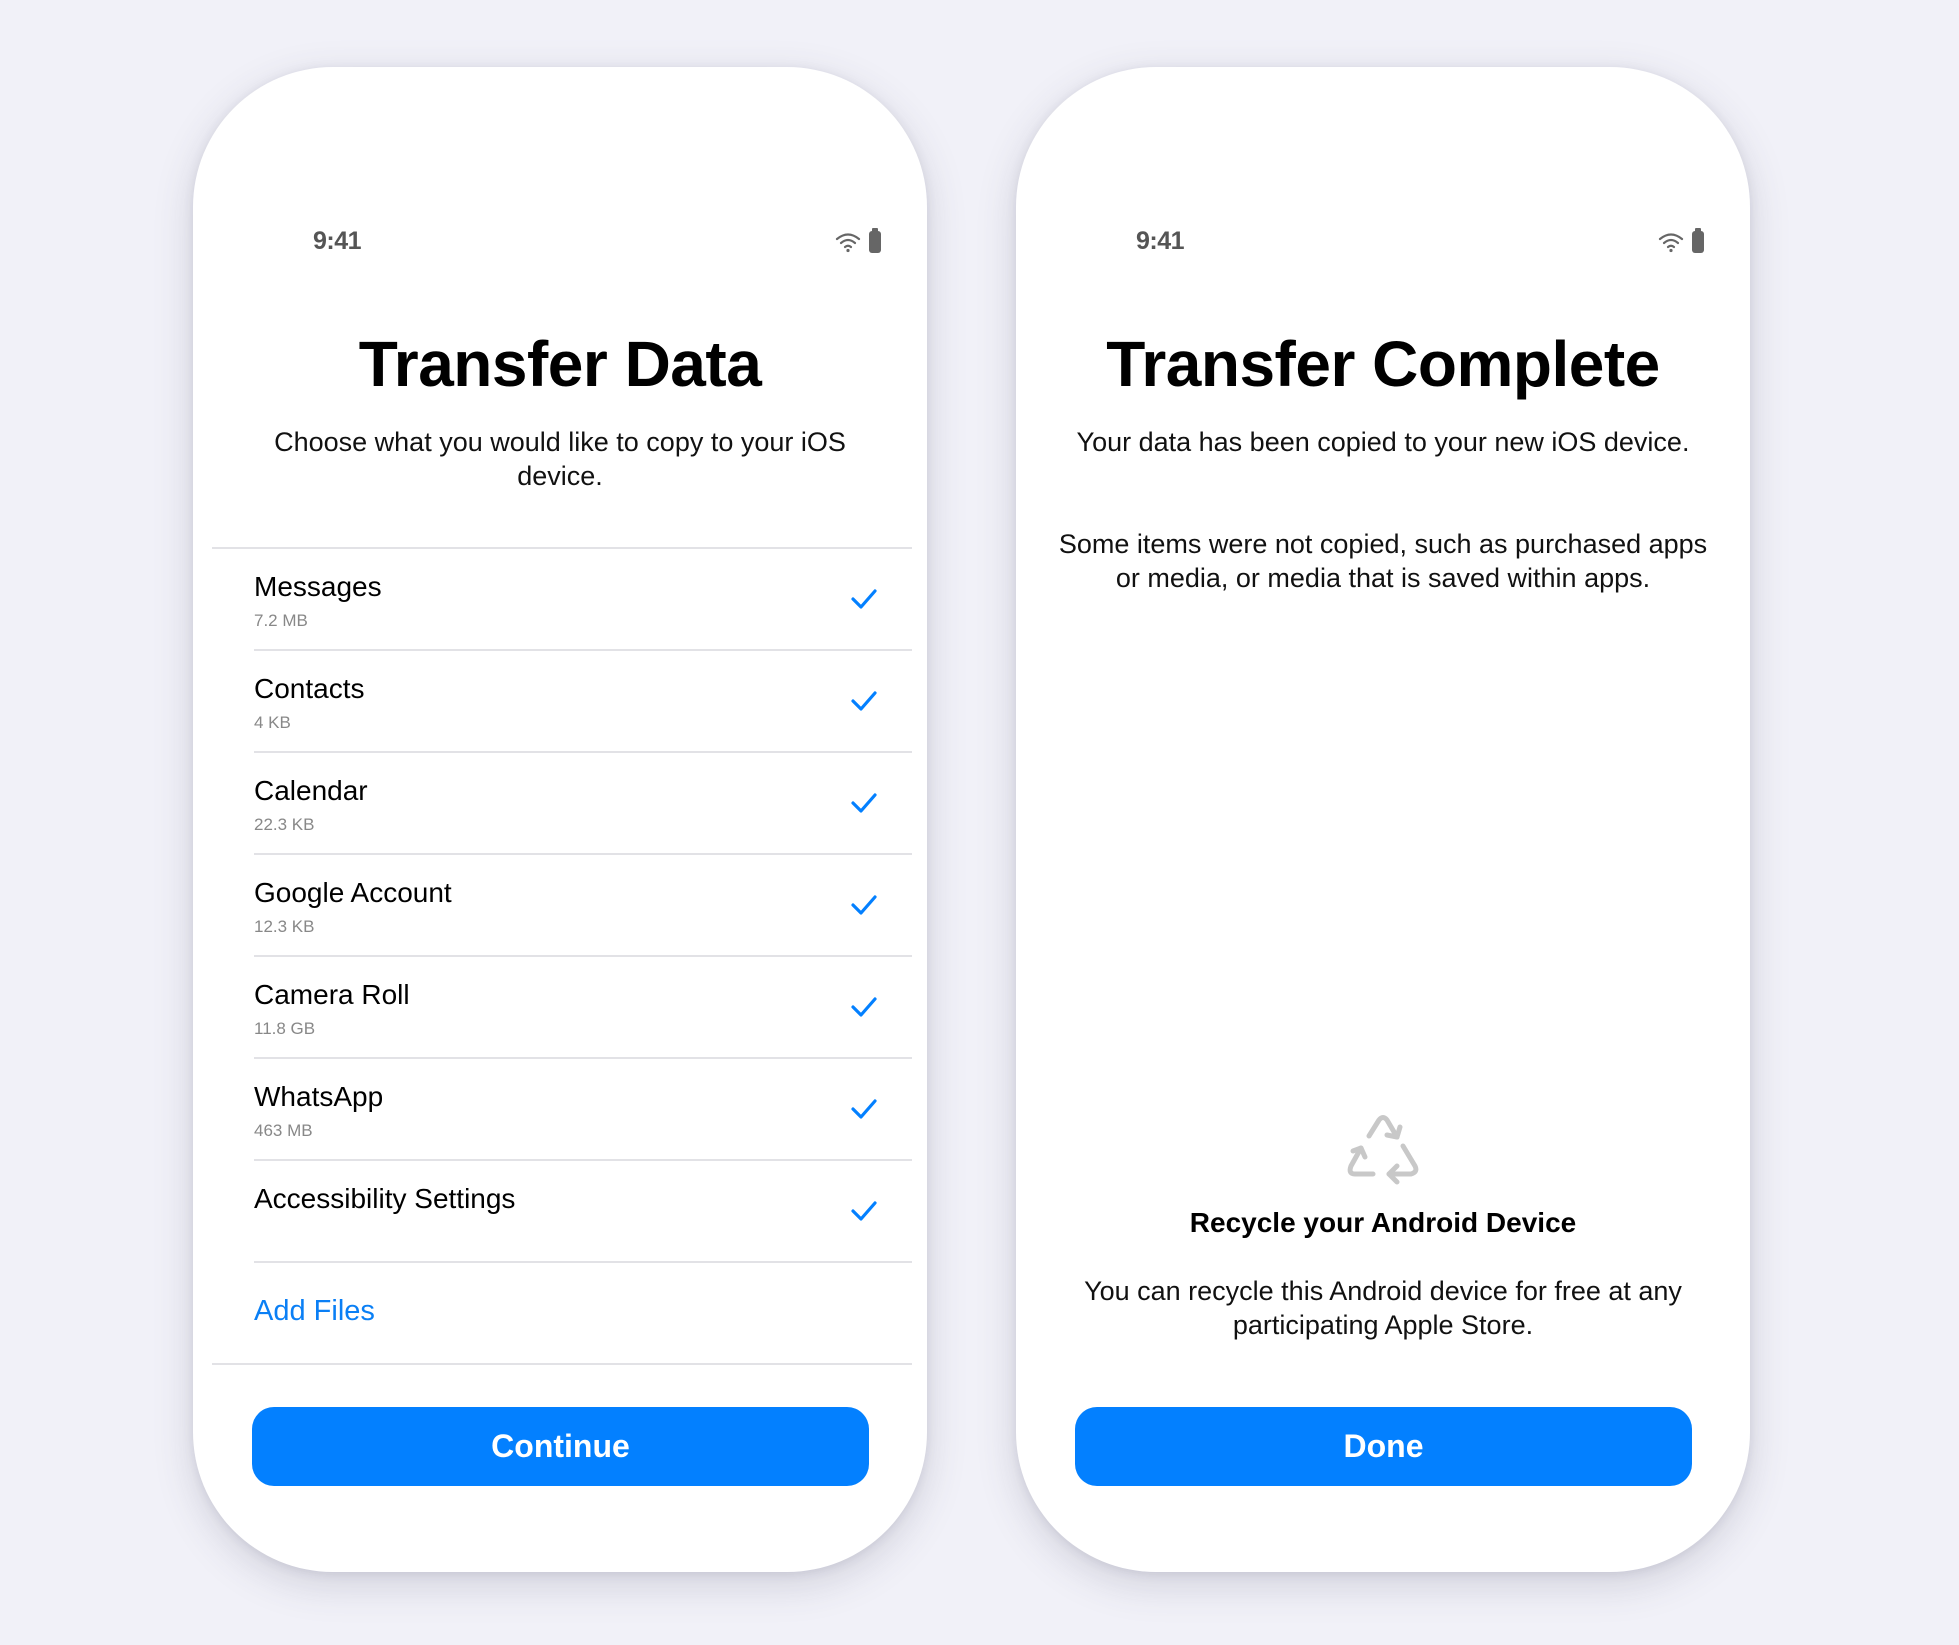 This screenshot has height=1645, width=1959. I want to click on done-button: Done, so click(1383, 1446).